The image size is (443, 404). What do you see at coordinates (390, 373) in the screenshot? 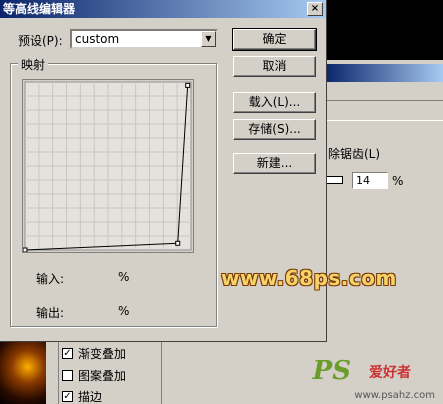
I see `brand-watermark-sub: 爱好者` at bounding box center [390, 373].